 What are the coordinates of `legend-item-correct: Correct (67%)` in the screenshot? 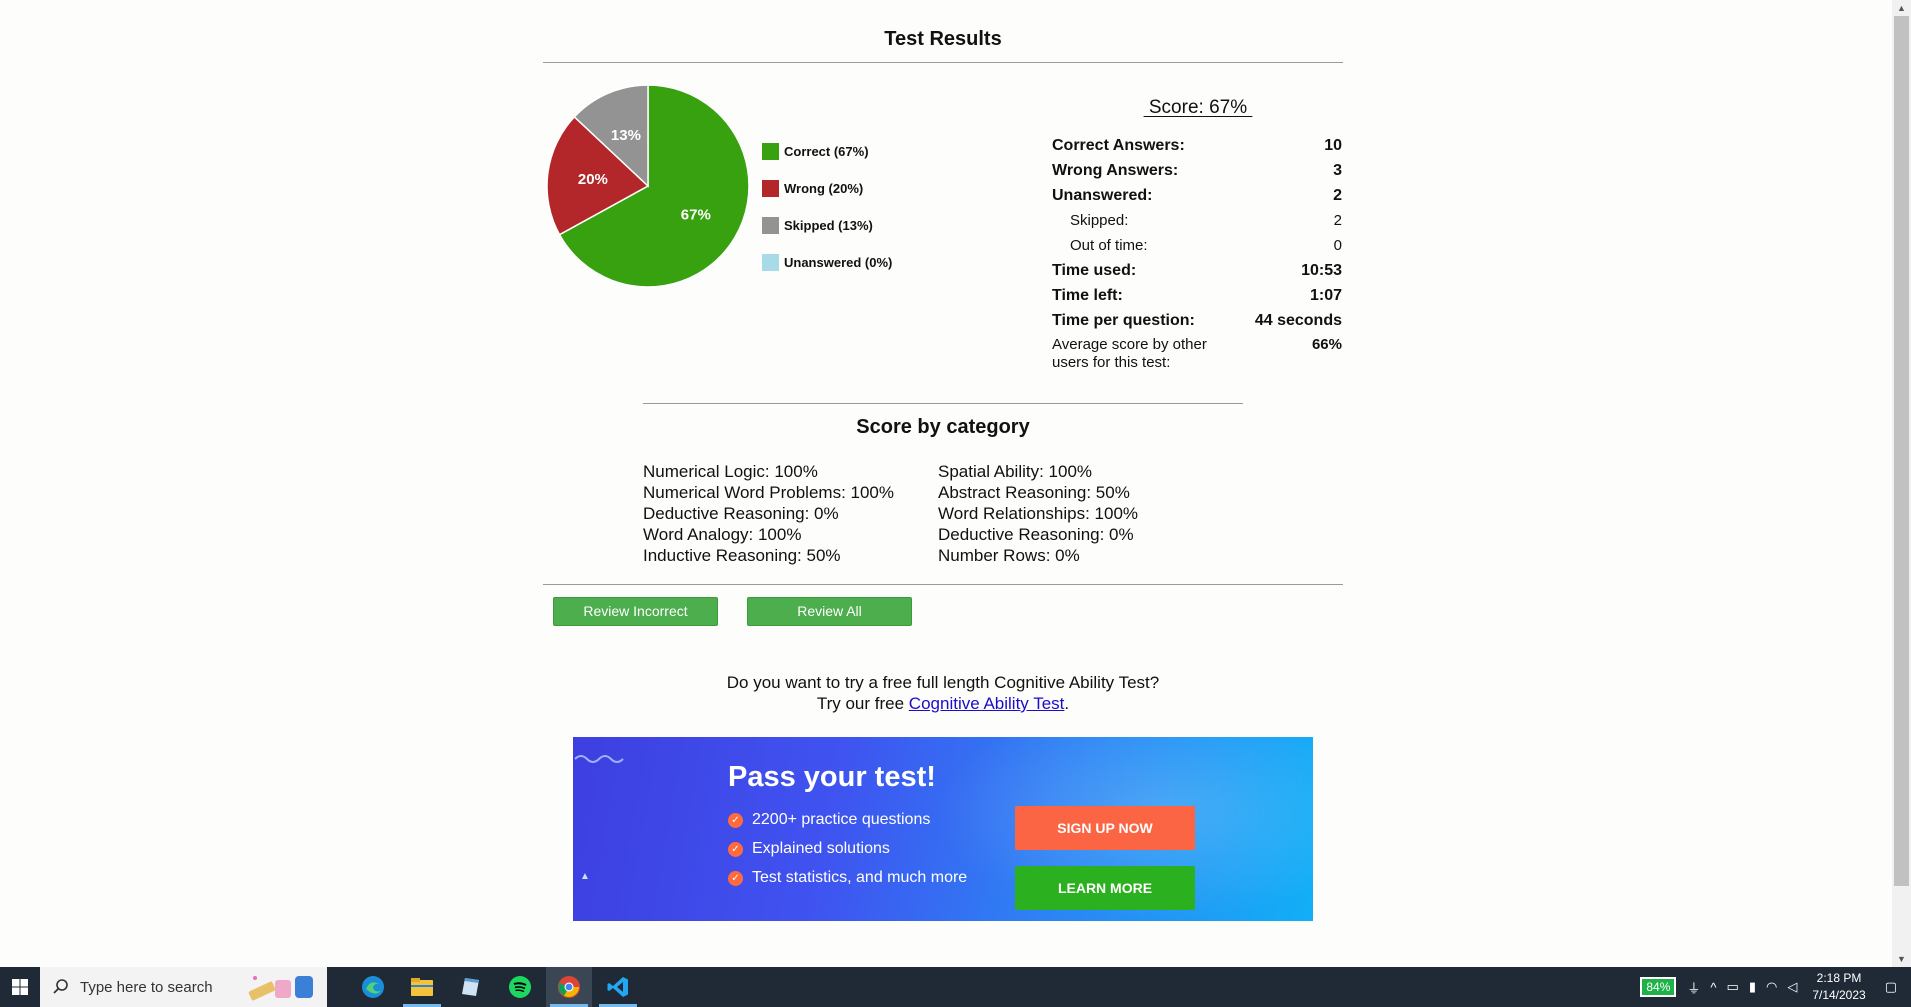 It's located at (827, 151).